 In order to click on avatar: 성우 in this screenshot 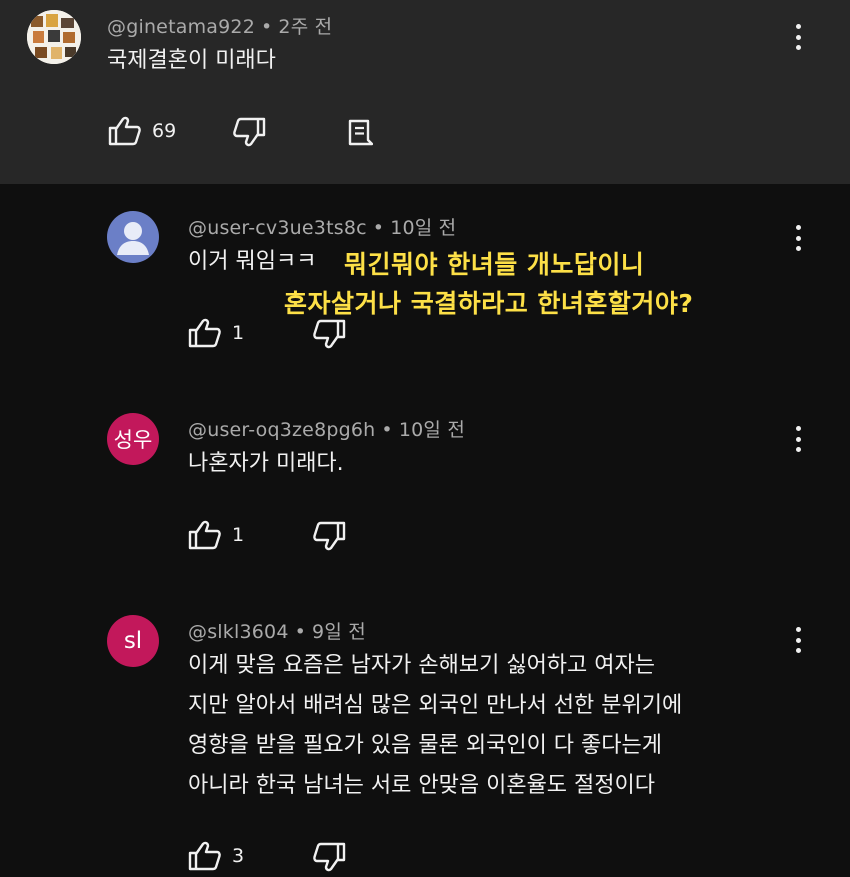, I will do `click(133, 439)`.